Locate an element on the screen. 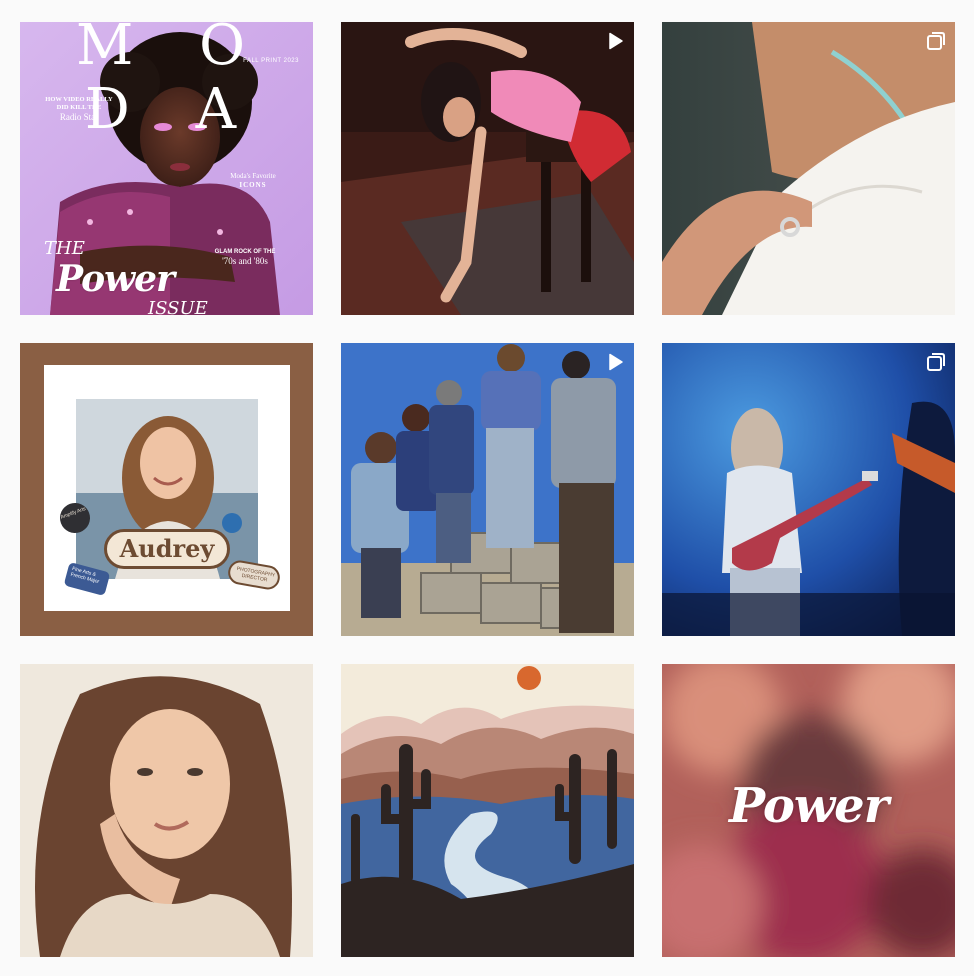 This screenshot has height=976, width=974. cover-icons-blurb: Moda's Favorite ICONS is located at coordinates (253, 181).